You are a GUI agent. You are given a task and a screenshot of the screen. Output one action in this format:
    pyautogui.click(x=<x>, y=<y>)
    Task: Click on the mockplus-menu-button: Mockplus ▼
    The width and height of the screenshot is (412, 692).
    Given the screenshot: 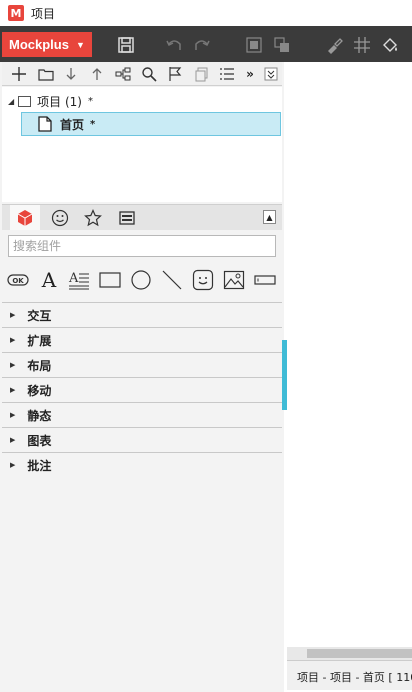 What is the action you would take?
    pyautogui.click(x=47, y=44)
    